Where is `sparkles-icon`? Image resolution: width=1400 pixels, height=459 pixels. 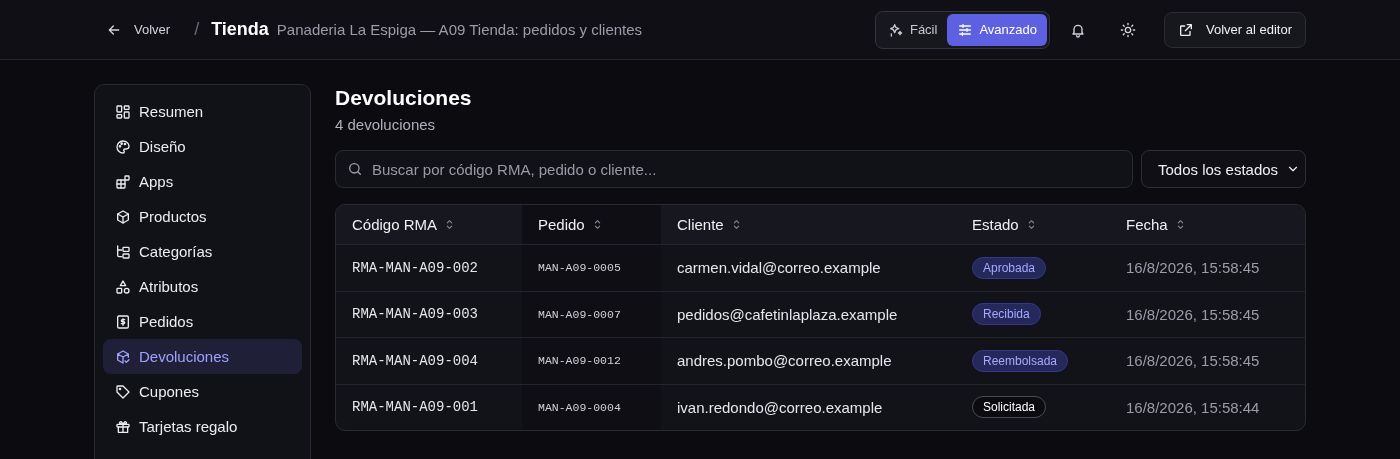
sparkles-icon is located at coordinates (895, 29).